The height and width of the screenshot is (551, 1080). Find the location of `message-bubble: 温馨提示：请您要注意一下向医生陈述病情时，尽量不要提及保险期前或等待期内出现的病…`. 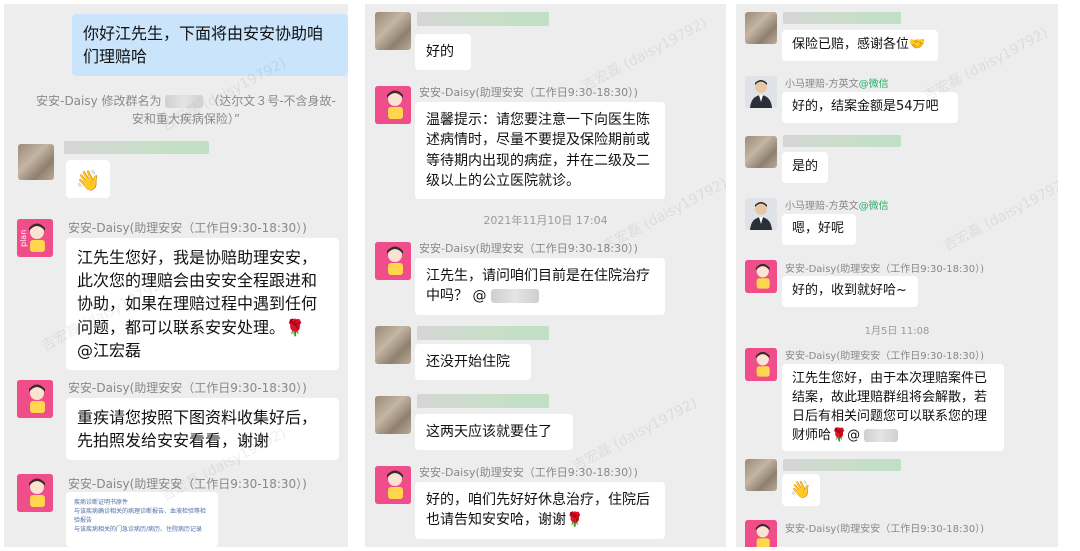

message-bubble: 温馨提示：请您要注意一下向医生陈述病情时，尽量不要提及保险期前或等待期内出现的病… is located at coordinates (540, 151).